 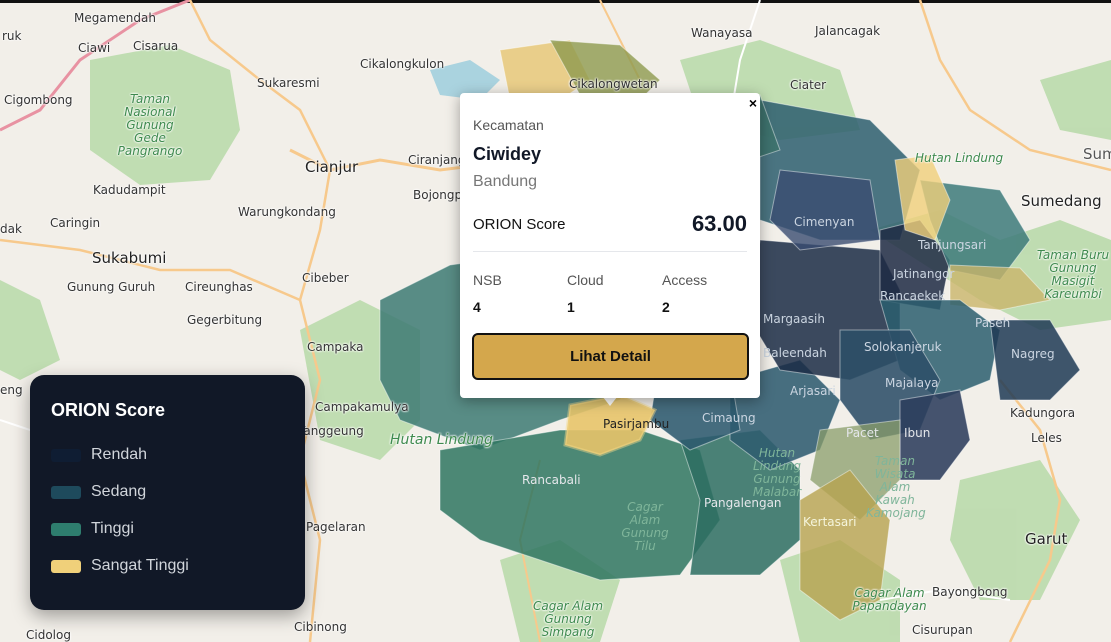 What do you see at coordinates (825, 210) in the screenshot?
I see `district-cimenyan` at bounding box center [825, 210].